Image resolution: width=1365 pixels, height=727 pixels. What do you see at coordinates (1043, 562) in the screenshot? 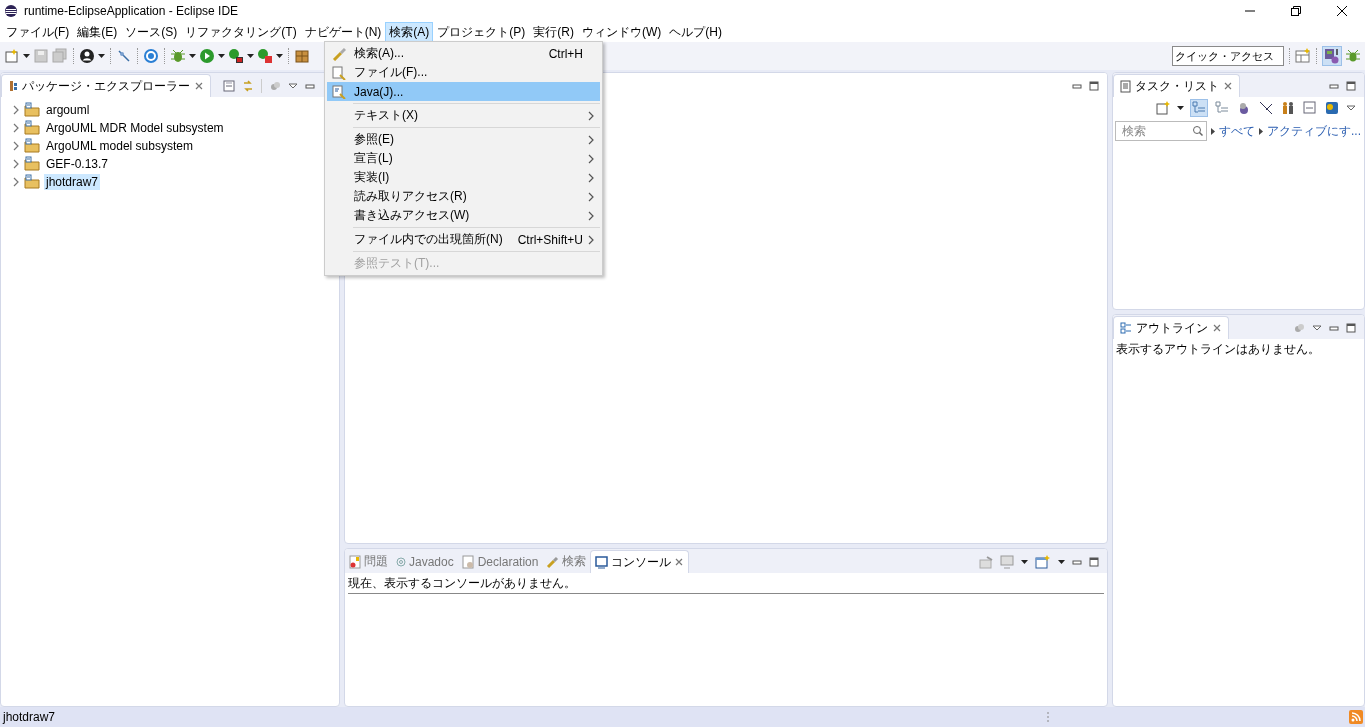
I see `open-console-icon` at bounding box center [1043, 562].